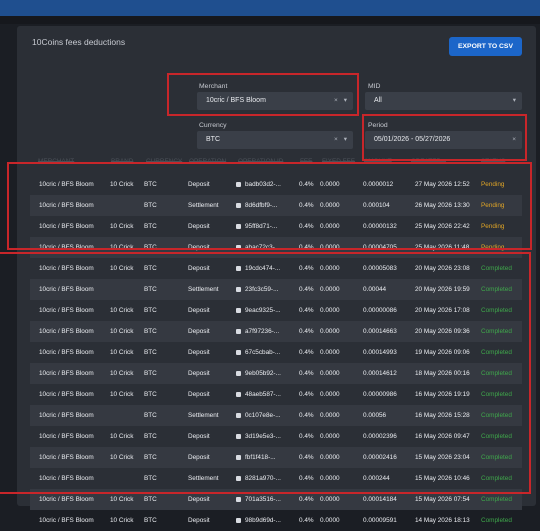 The height and width of the screenshot is (531, 540). What do you see at coordinates (443, 101) in the screenshot?
I see `mid-select: All ▾` at bounding box center [443, 101].